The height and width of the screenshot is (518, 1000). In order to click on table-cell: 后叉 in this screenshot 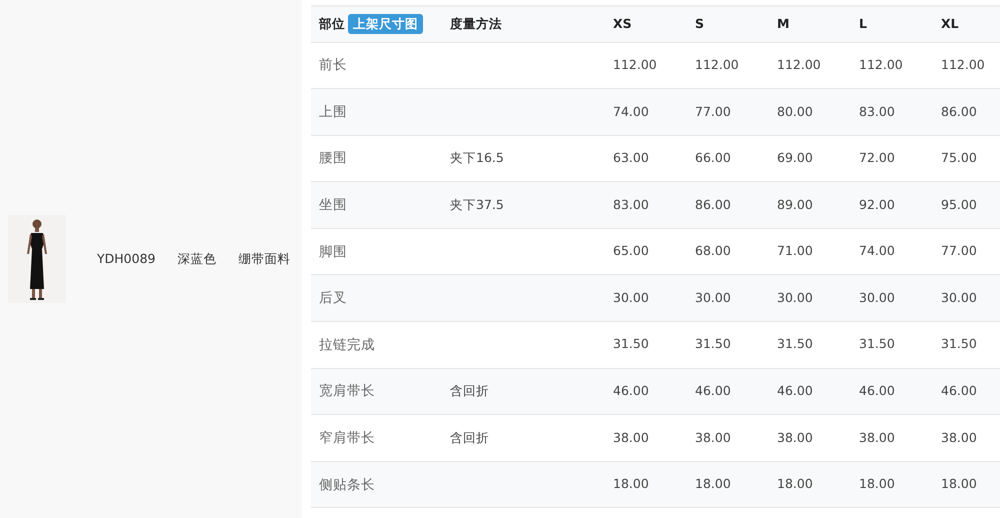, I will do `click(376, 298)`.